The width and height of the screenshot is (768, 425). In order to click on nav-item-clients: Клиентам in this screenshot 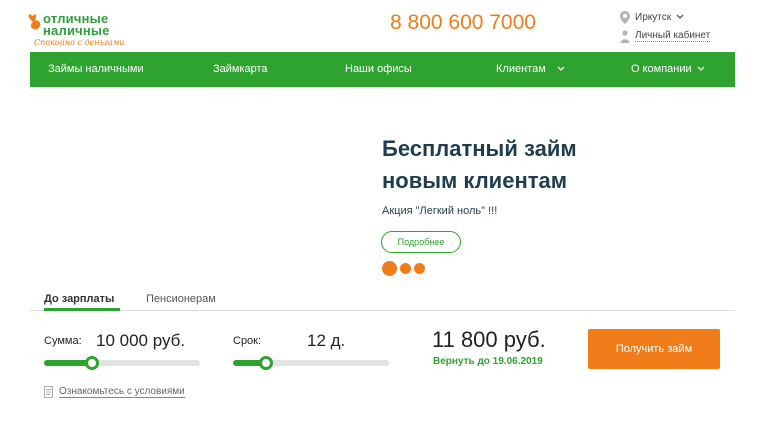, I will do `click(530, 69)`.